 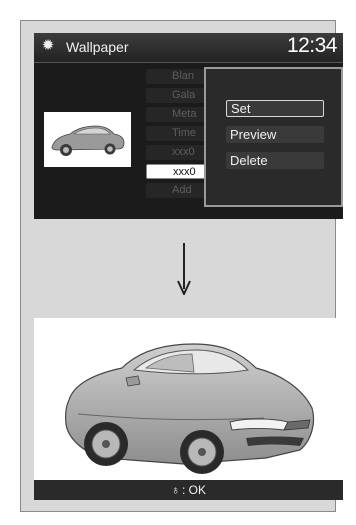 I want to click on list-item: Meta, so click(x=176, y=114).